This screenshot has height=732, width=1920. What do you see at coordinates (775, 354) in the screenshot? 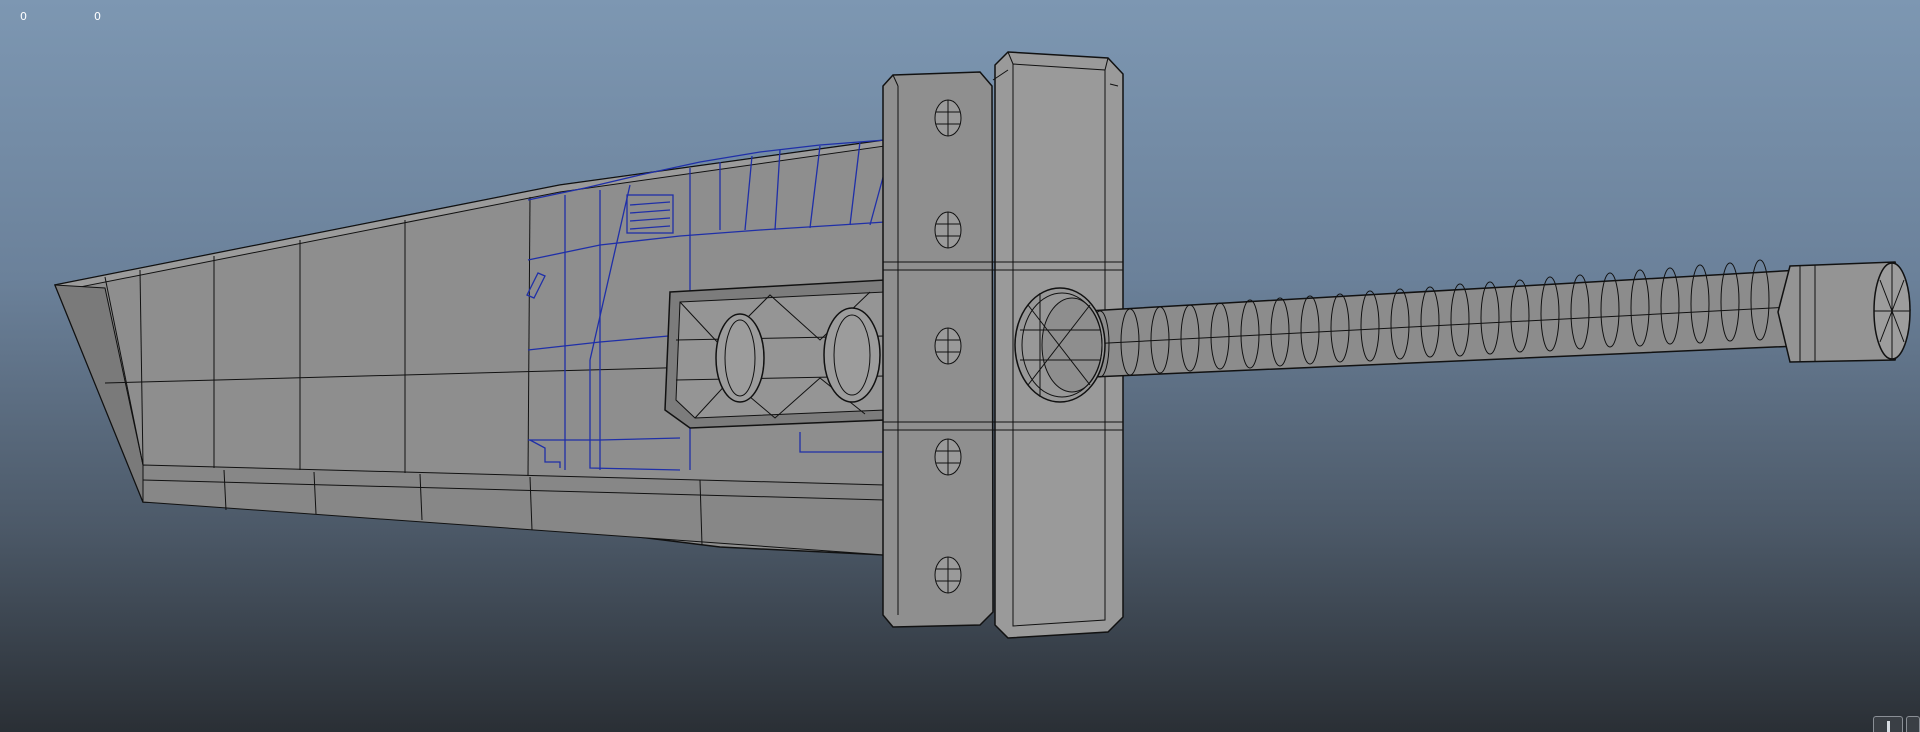
I see `blade-chamber` at bounding box center [775, 354].